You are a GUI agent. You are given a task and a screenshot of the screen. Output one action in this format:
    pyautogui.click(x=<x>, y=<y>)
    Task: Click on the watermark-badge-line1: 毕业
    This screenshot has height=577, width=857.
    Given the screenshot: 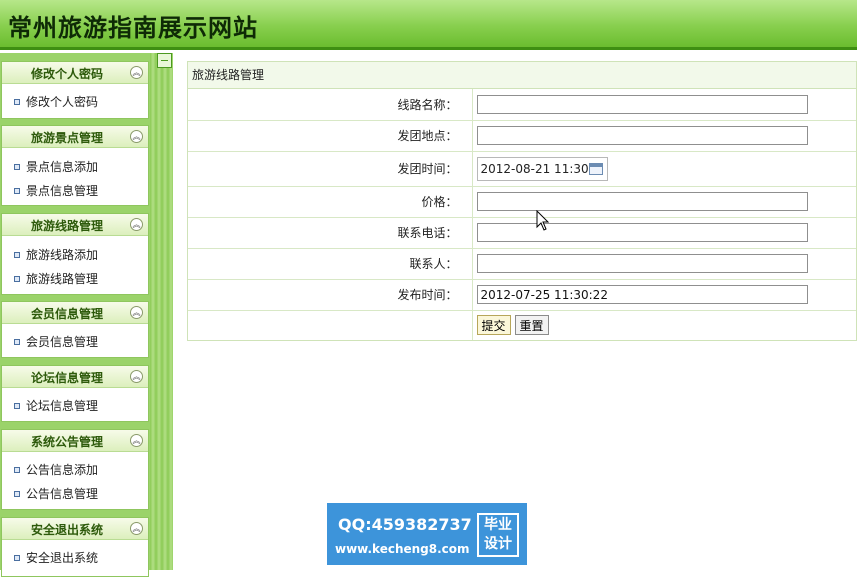 What is the action you would take?
    pyautogui.click(x=498, y=525)
    